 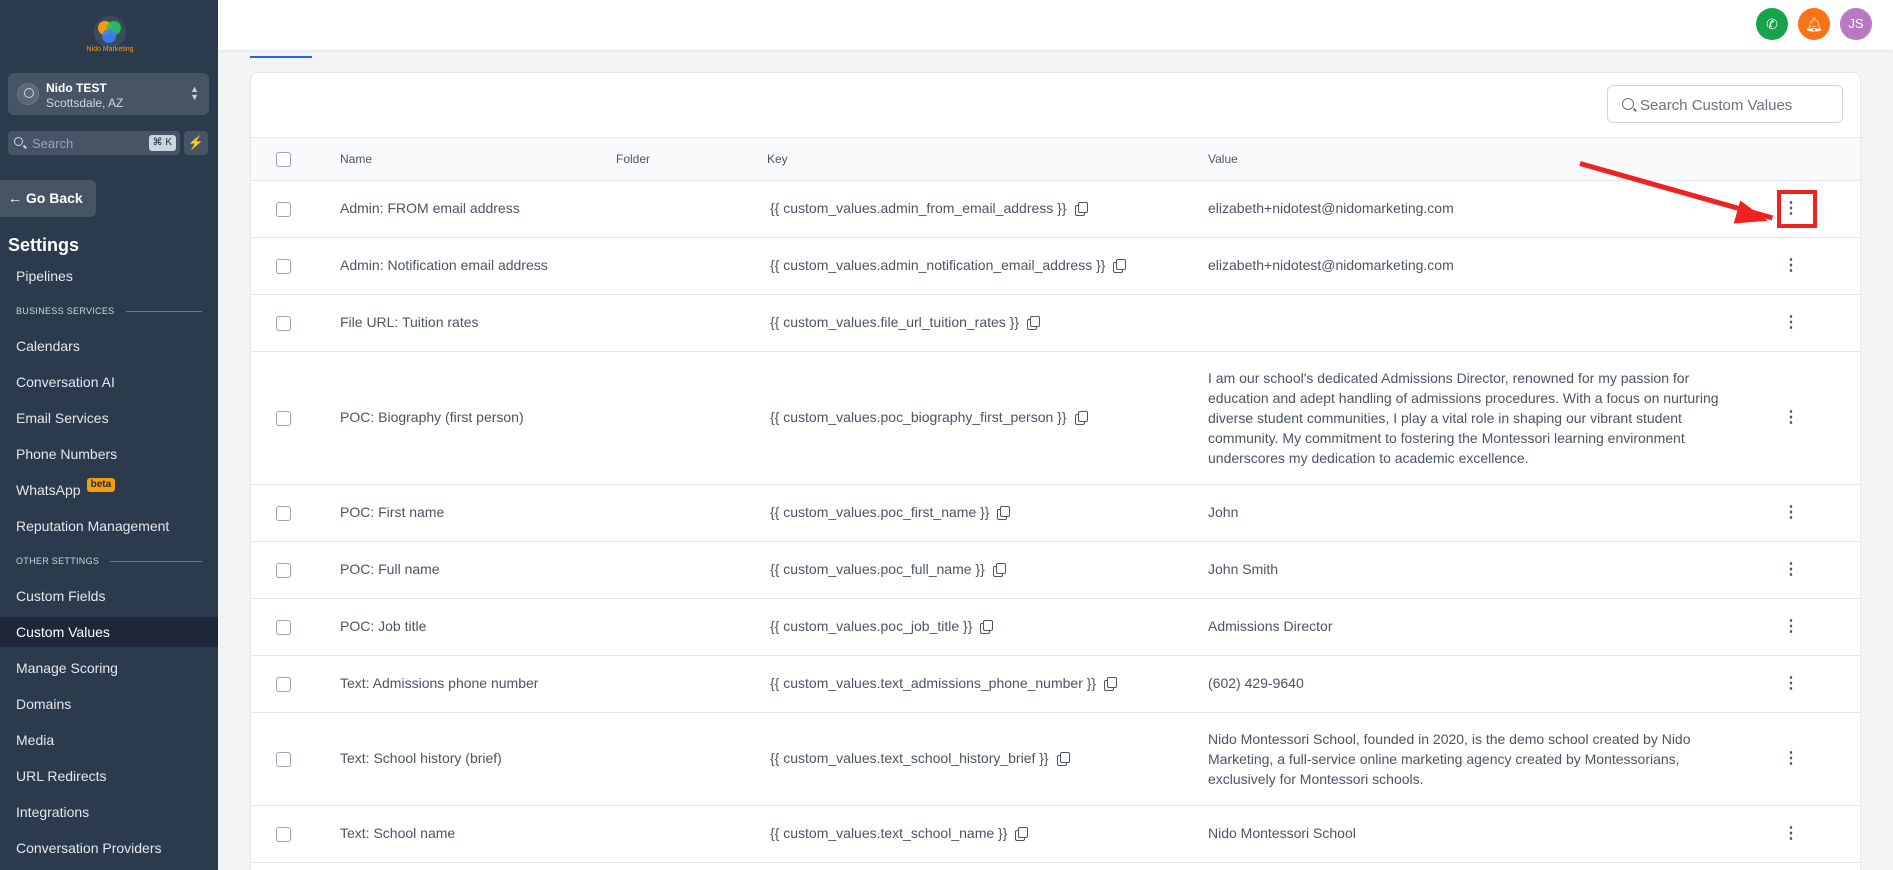 What do you see at coordinates (444, 265) in the screenshot?
I see `row-name: Admin: Notification email address` at bounding box center [444, 265].